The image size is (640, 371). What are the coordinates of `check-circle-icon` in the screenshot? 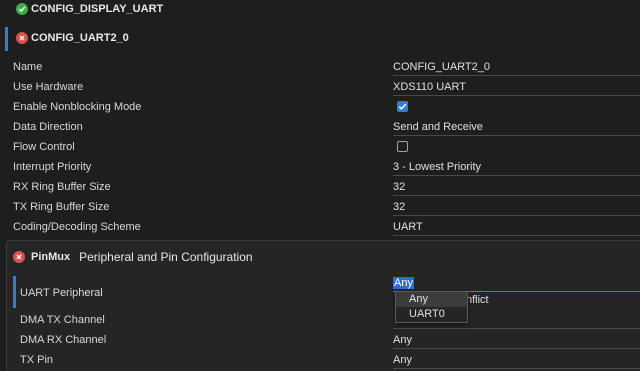 It's located at (22, 9).